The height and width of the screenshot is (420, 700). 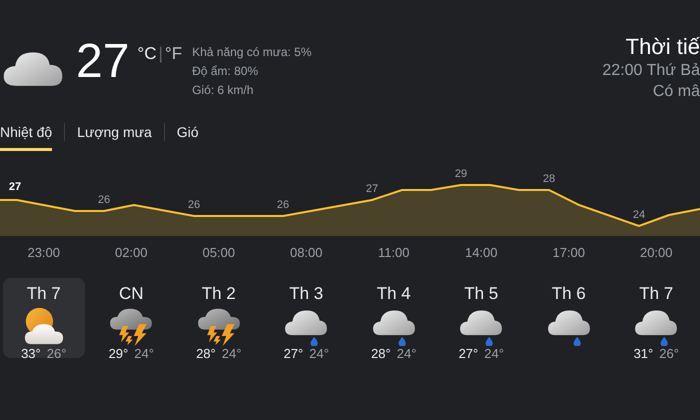 I want to click on hour-label: 08:00, so click(x=306, y=252).